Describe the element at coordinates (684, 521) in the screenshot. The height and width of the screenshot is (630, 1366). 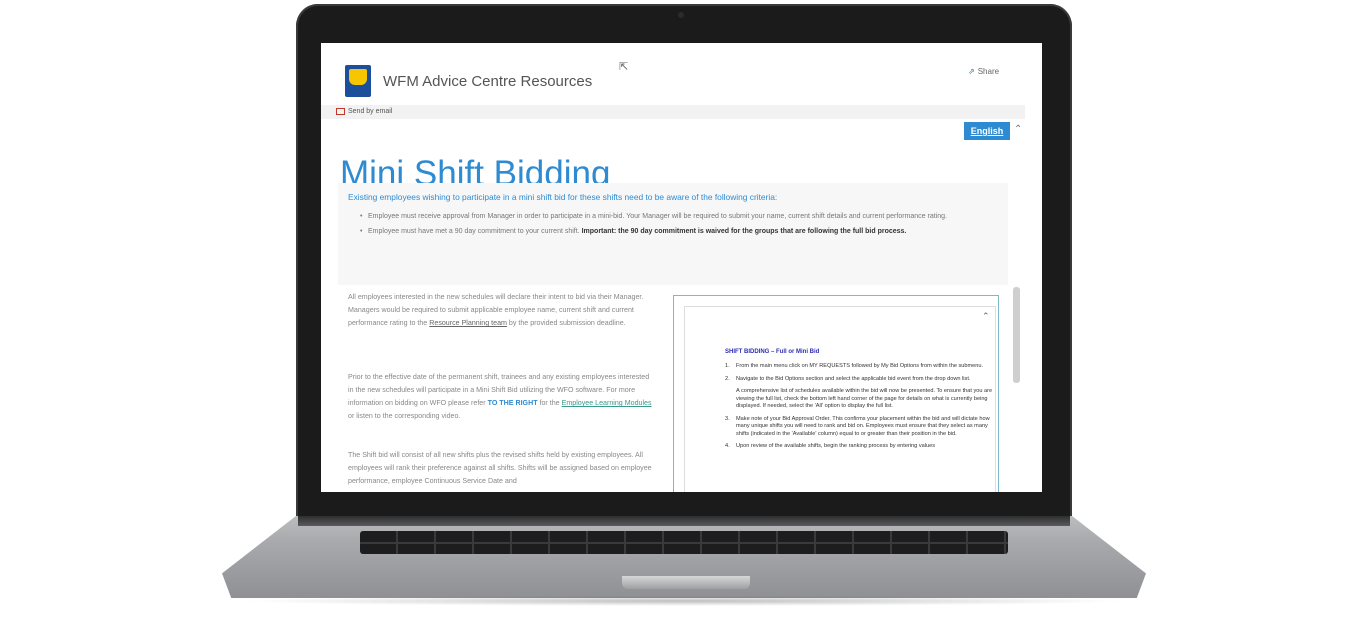
I see `laptop-hinge` at that location.